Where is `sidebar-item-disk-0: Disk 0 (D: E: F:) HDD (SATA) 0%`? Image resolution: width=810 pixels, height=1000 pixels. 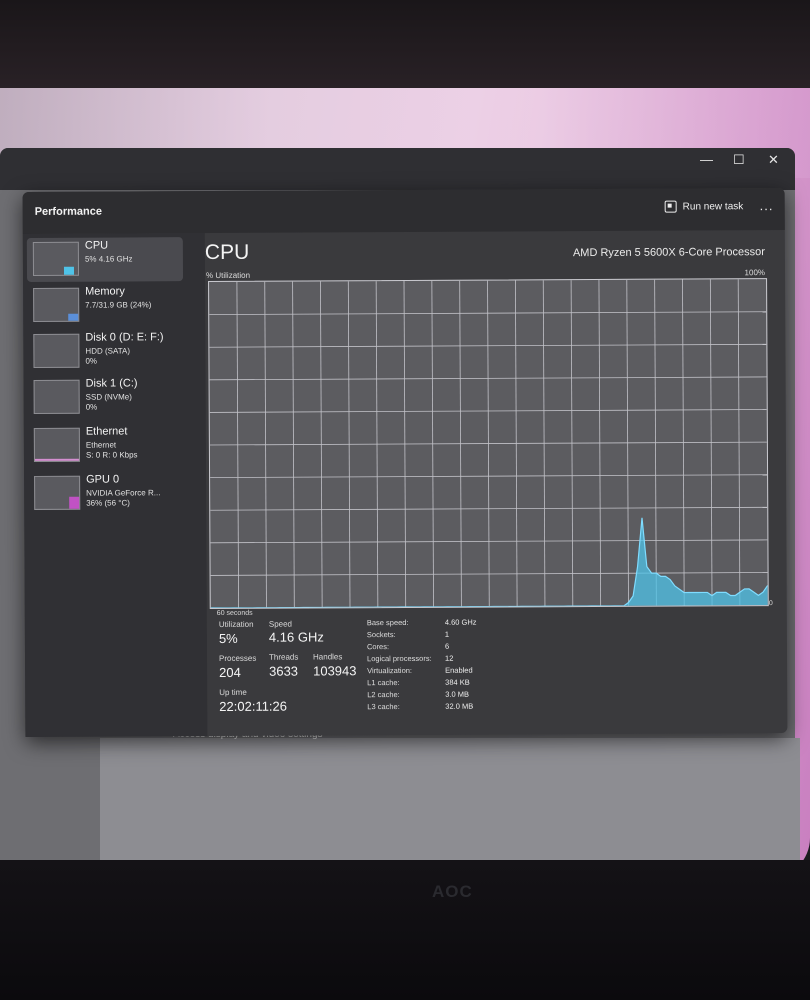 sidebar-item-disk-0: Disk 0 (D: E: F:) HDD (SATA) 0% is located at coordinates (105, 351).